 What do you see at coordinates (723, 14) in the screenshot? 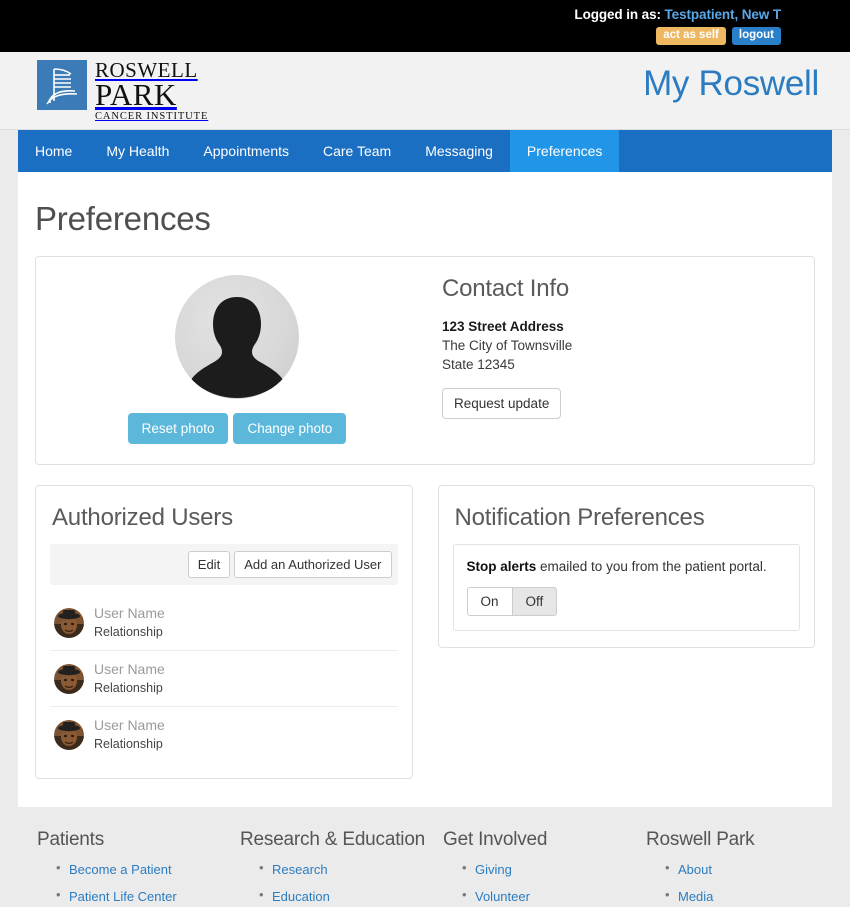
I see `logged-in-username: Testpatient, New T` at bounding box center [723, 14].